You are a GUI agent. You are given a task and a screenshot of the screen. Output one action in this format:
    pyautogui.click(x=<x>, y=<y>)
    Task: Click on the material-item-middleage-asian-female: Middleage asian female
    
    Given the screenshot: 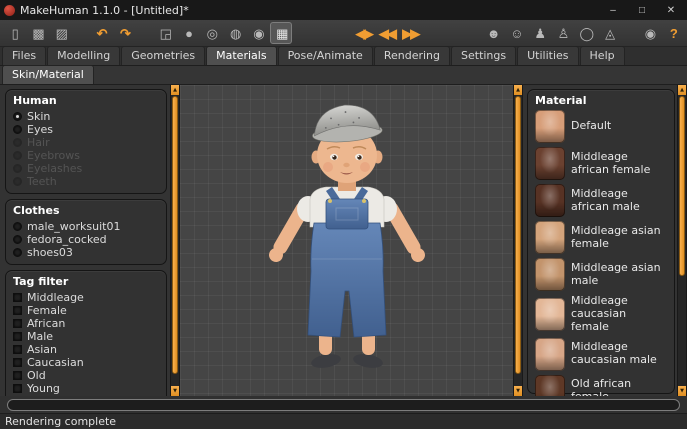 What is the action you would take?
    pyautogui.click(x=601, y=237)
    